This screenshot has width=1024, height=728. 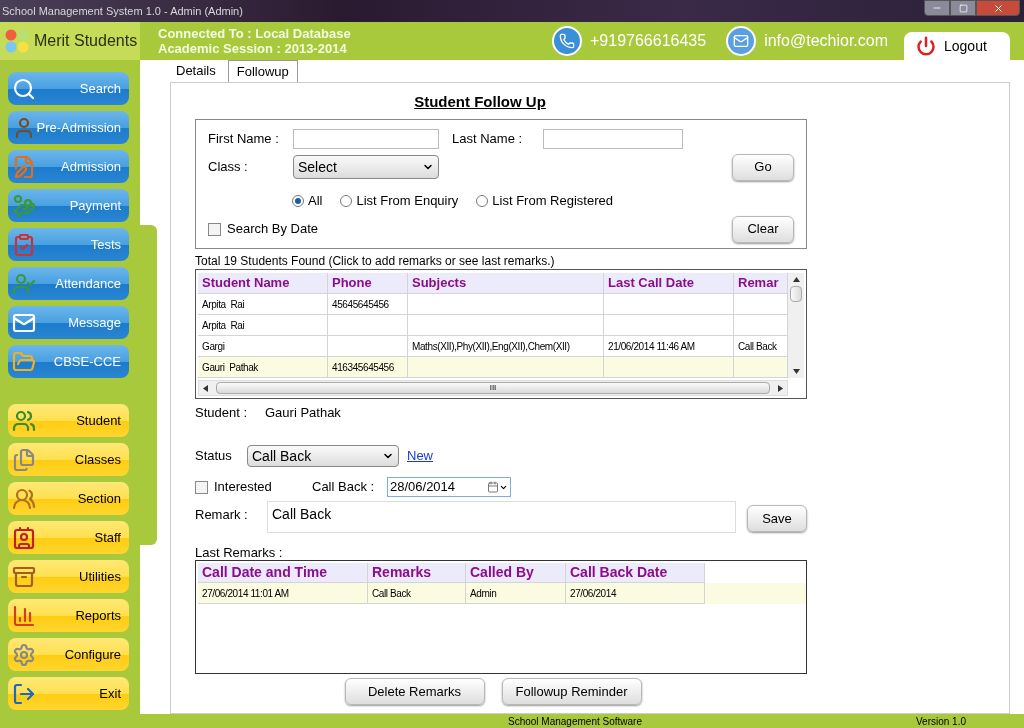 What do you see at coordinates (24, 166) in the screenshot?
I see `pen-document-icon` at bounding box center [24, 166].